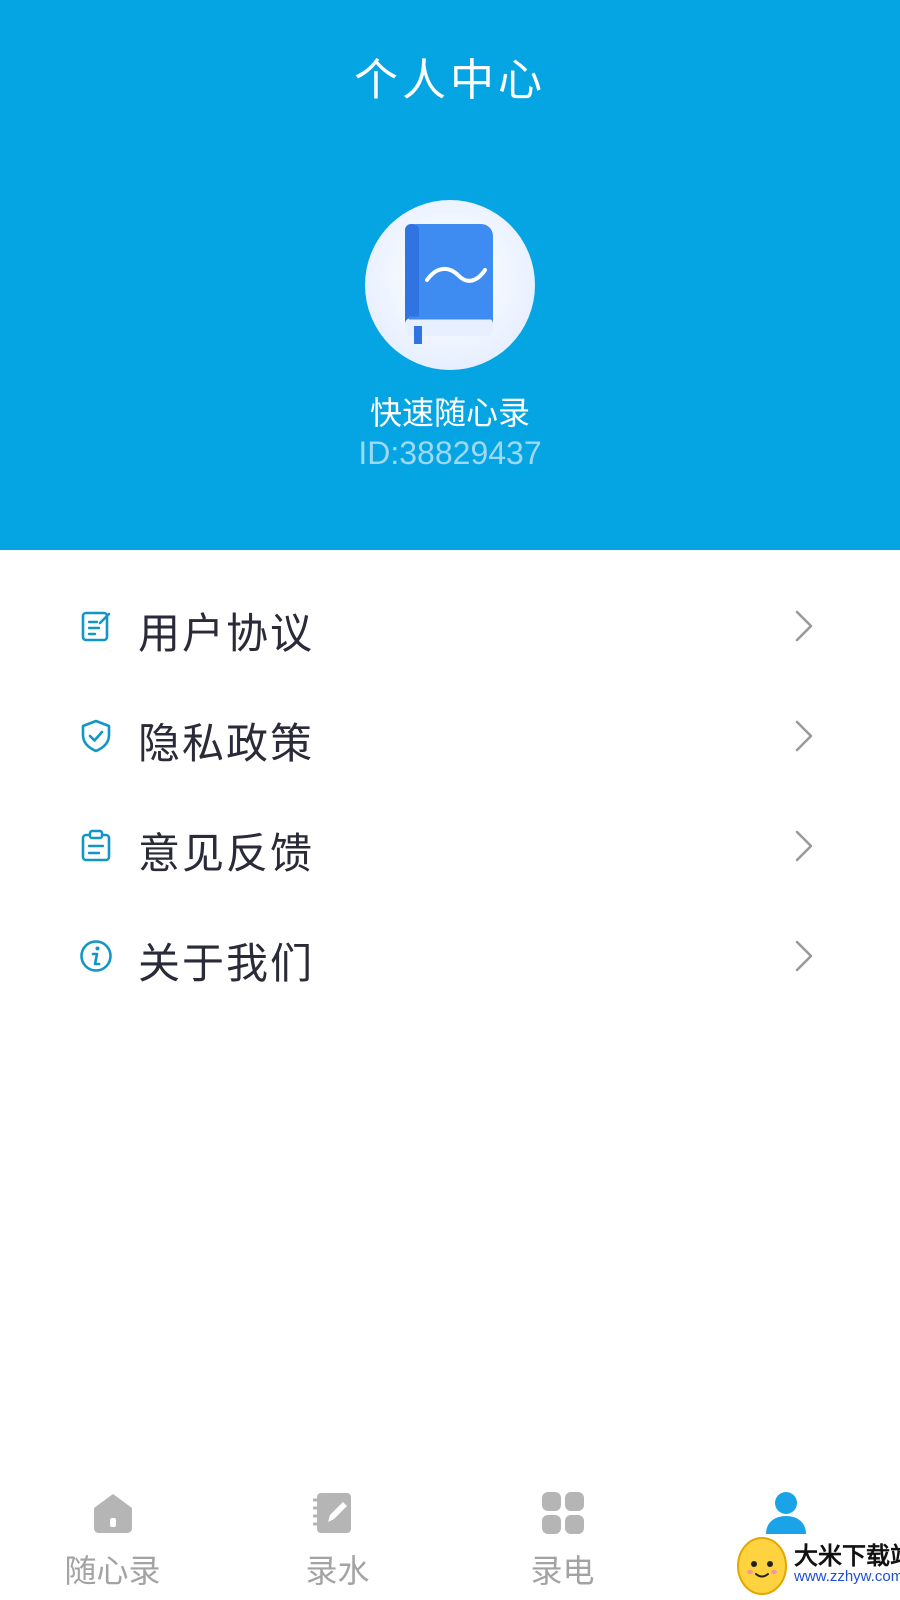  Describe the element at coordinates (226, 963) in the screenshot. I see `menu-item-label: 关于我们` at that location.